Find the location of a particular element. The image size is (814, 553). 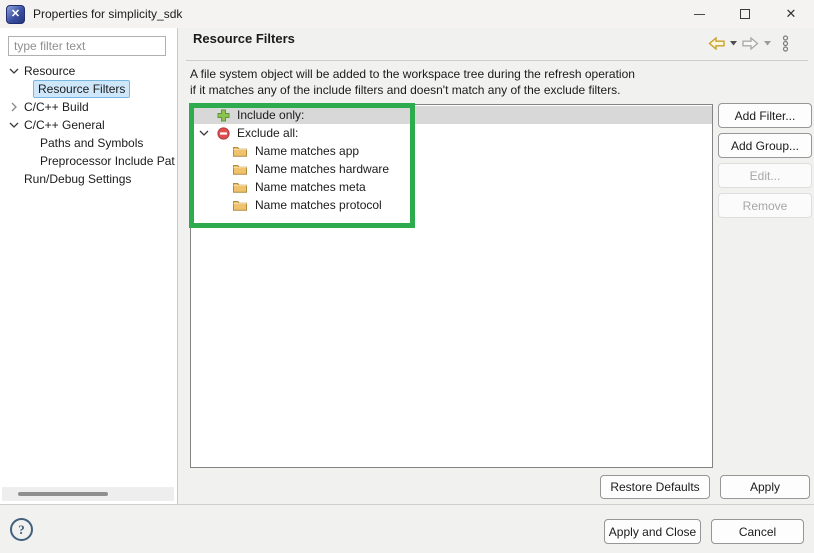

sidebar-item-label: Resource is located at coordinates (50, 71).